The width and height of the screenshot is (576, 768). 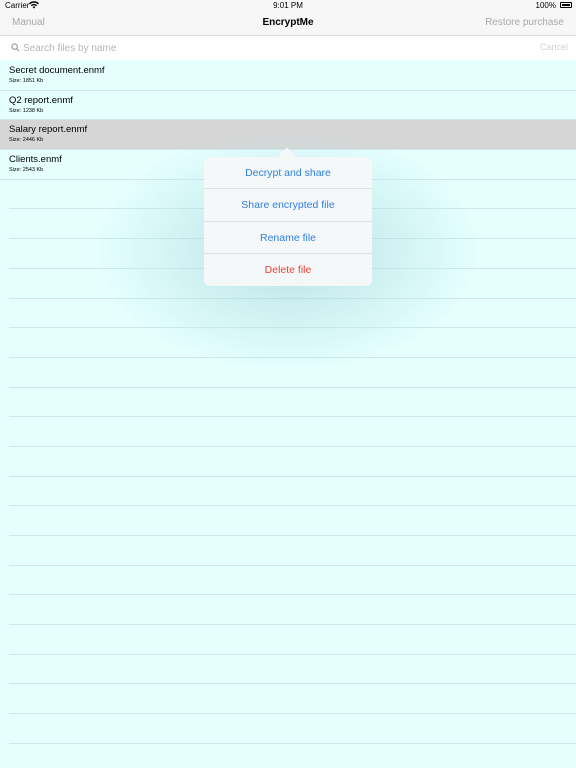 What do you see at coordinates (26, 170) in the screenshot?
I see `file-size: Size: 2543 Kb` at bounding box center [26, 170].